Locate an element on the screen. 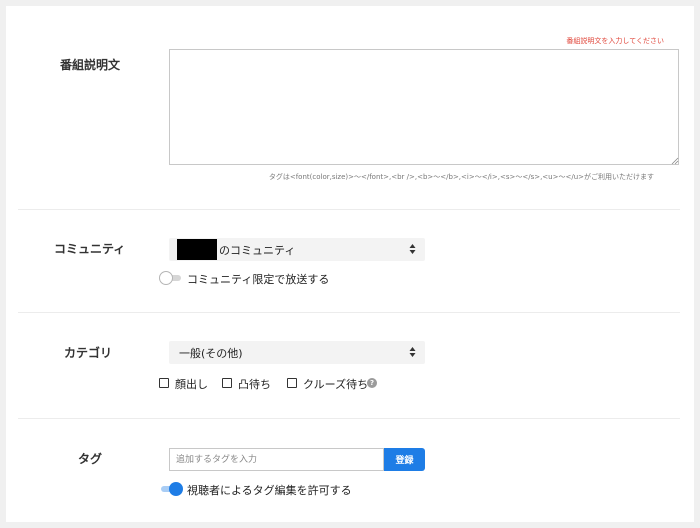  category-select: 一般(その他) is located at coordinates (297, 352).